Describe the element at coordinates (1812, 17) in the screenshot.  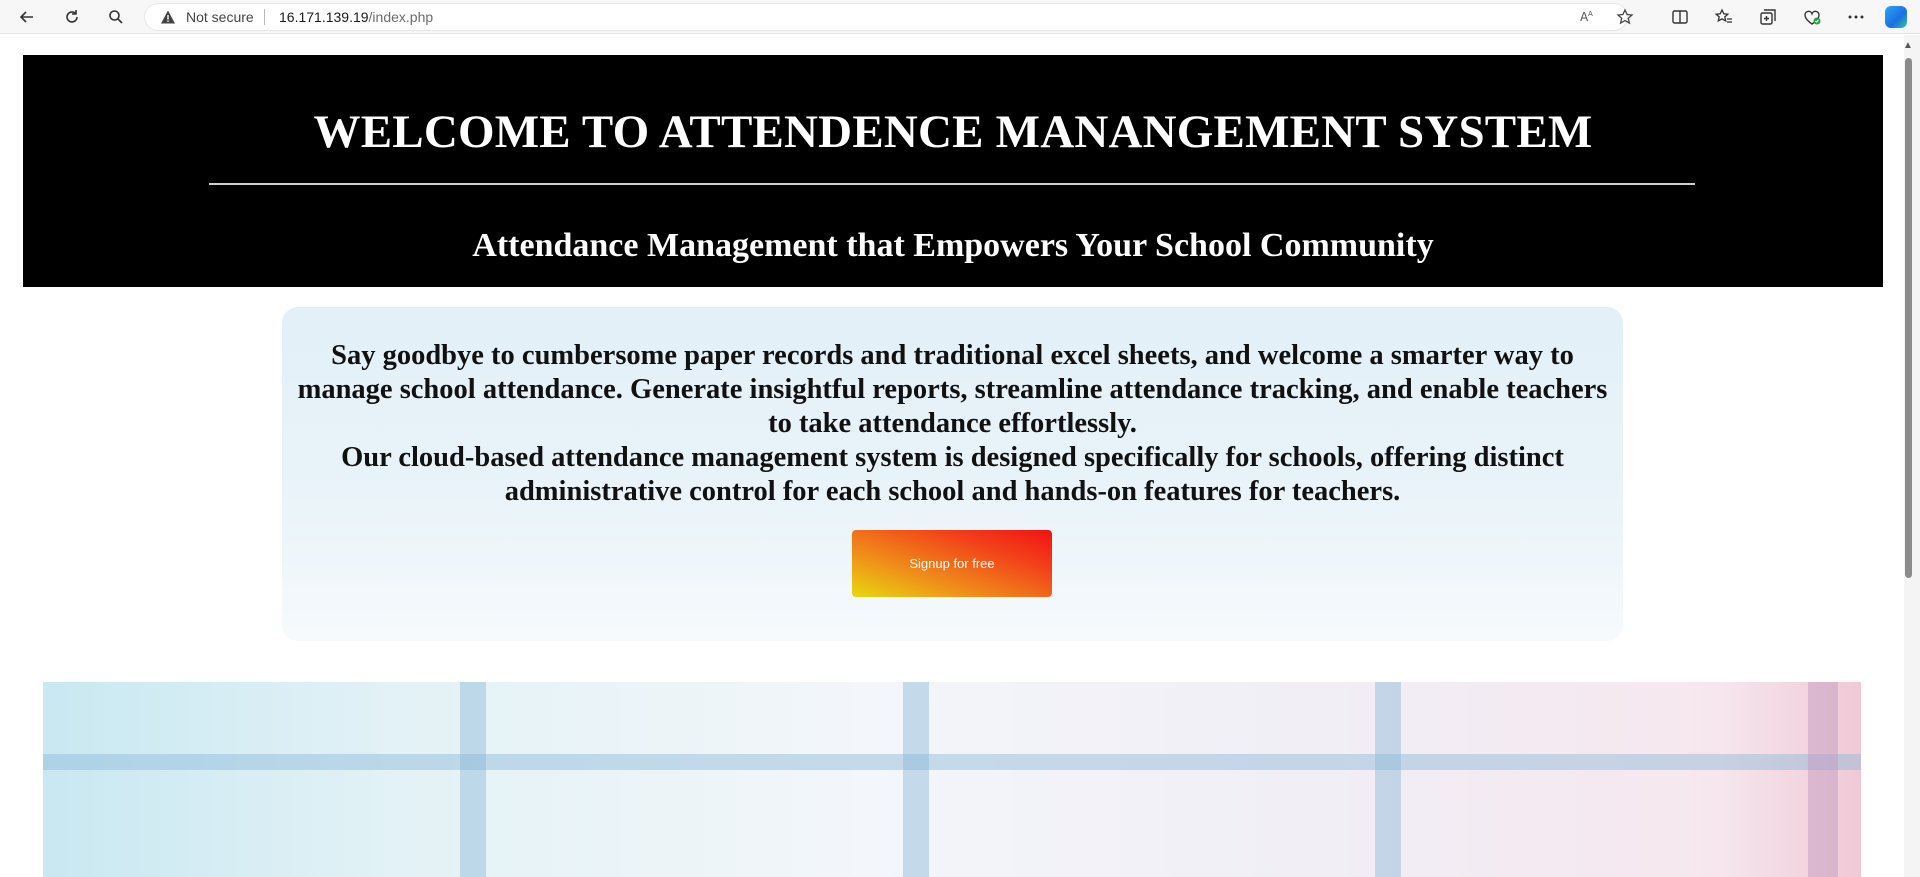
I see `browser-essentials-icon` at that location.